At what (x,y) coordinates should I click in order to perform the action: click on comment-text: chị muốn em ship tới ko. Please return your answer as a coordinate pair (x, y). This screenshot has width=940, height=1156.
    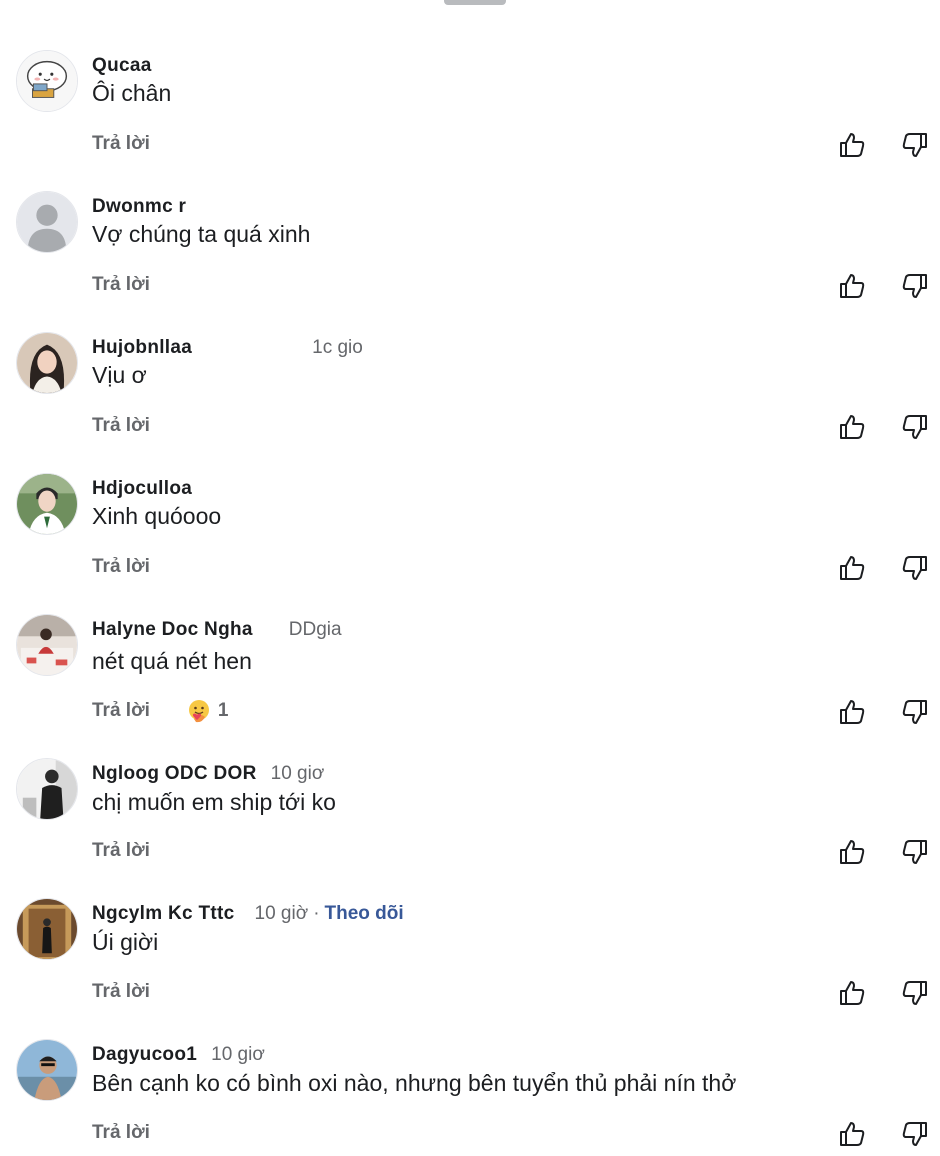
    Looking at the image, I should click on (214, 802).